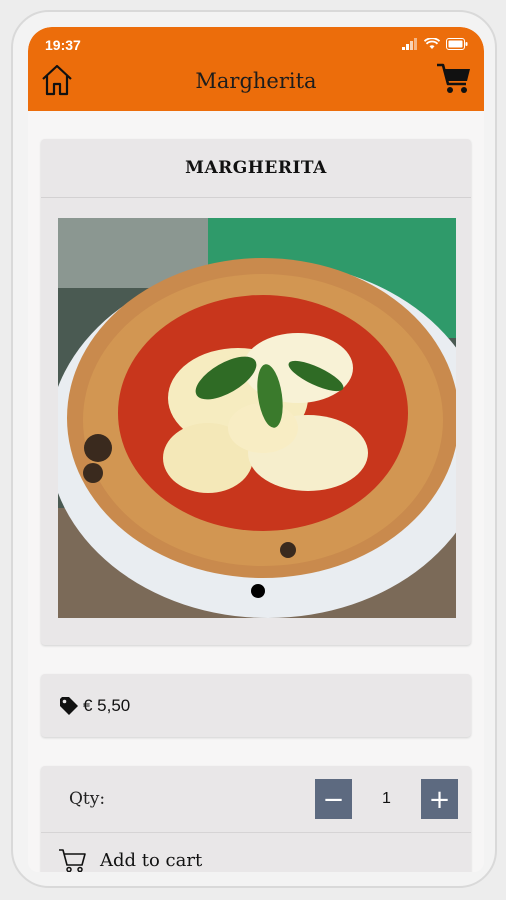 The height and width of the screenshot is (900, 506). I want to click on page-title: Margherita, so click(256, 81).